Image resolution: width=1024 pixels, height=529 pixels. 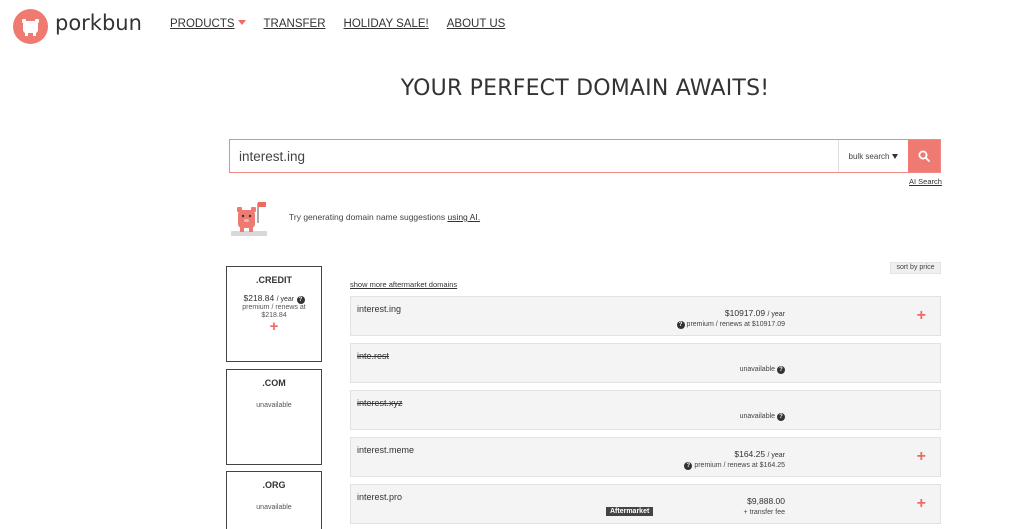 I want to click on nav-products: PRODUCTS, so click(x=208, y=24).